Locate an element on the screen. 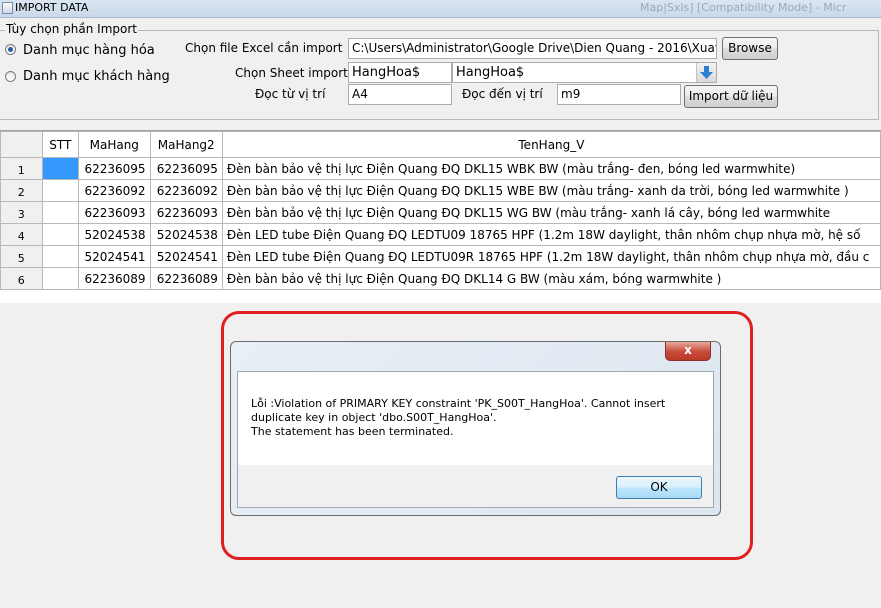 The width and height of the screenshot is (881, 608). window-title: IMPORT DATA is located at coordinates (52, 7).